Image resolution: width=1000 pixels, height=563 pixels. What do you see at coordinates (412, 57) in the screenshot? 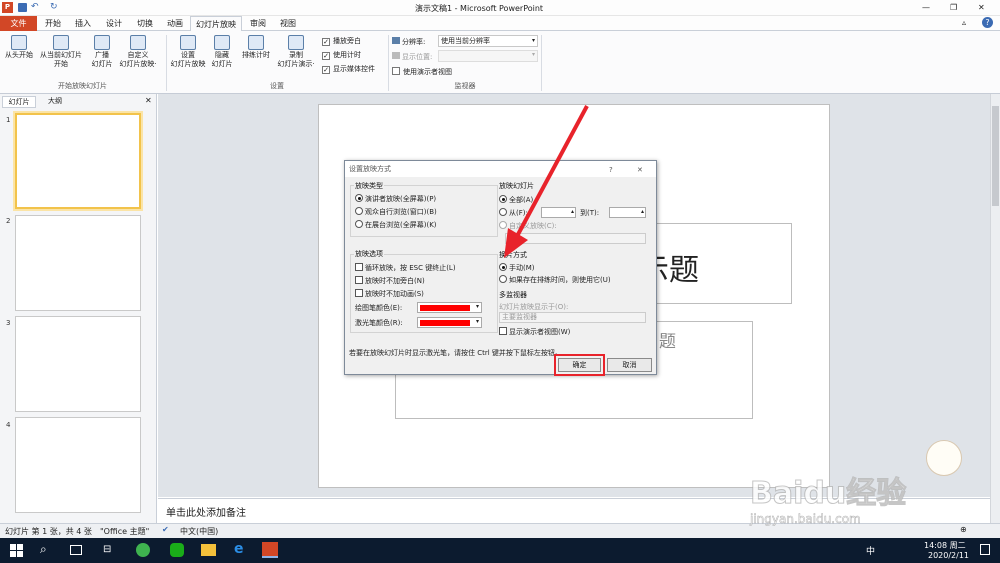
I see `show-on-label: 显示位置:` at bounding box center [412, 57].